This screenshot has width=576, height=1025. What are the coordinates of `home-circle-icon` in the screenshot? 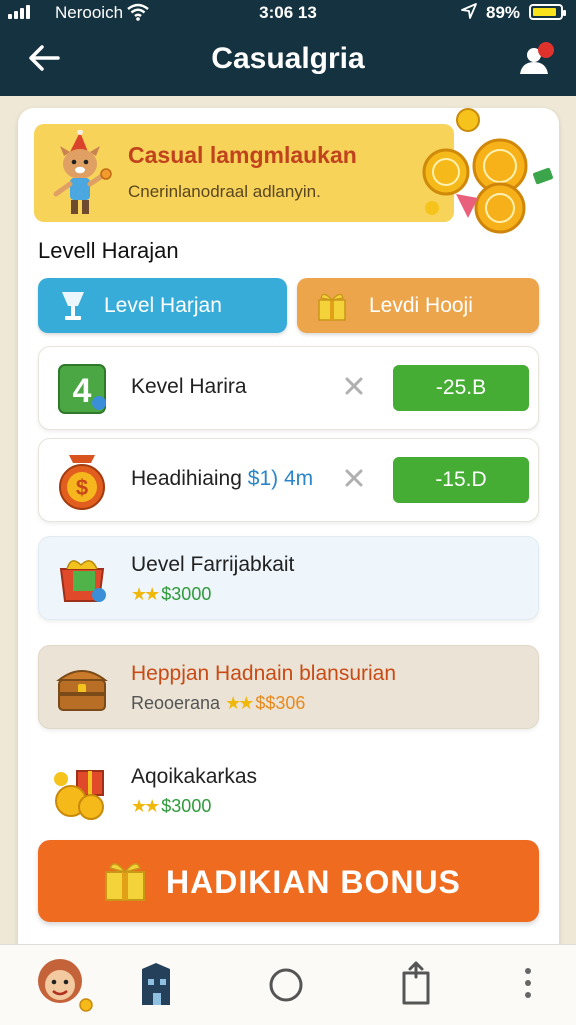 It's located at (286, 985).